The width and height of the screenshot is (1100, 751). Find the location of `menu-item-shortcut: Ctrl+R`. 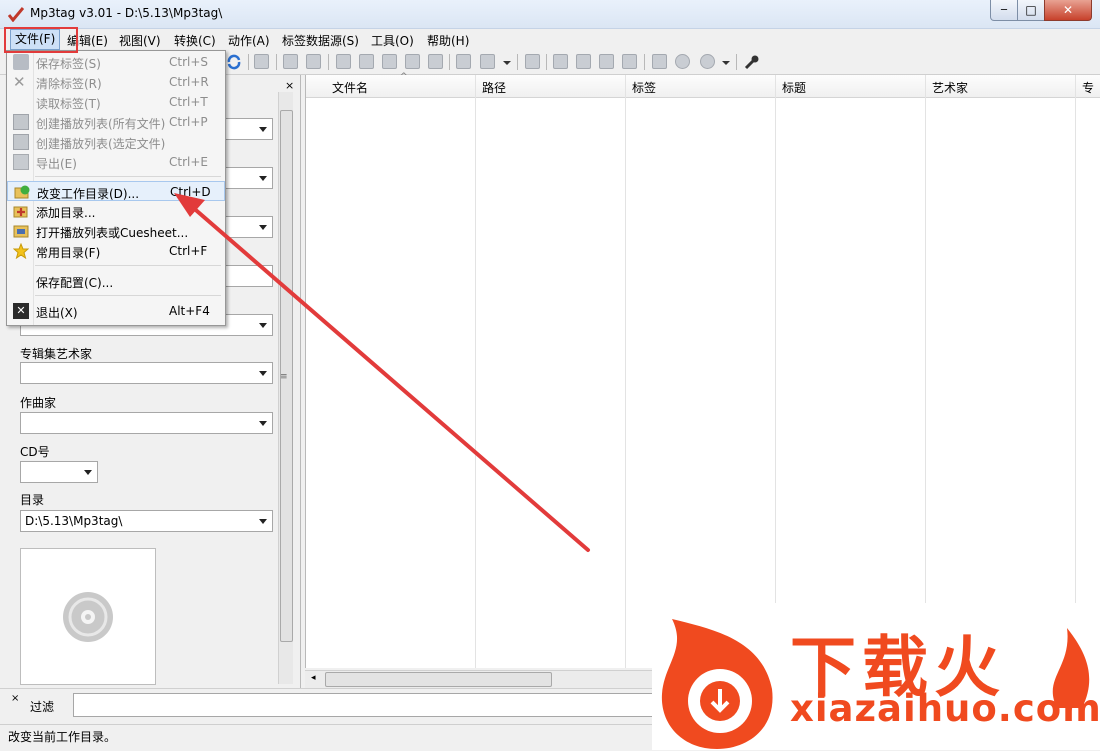

menu-item-shortcut: Ctrl+R is located at coordinates (189, 82).